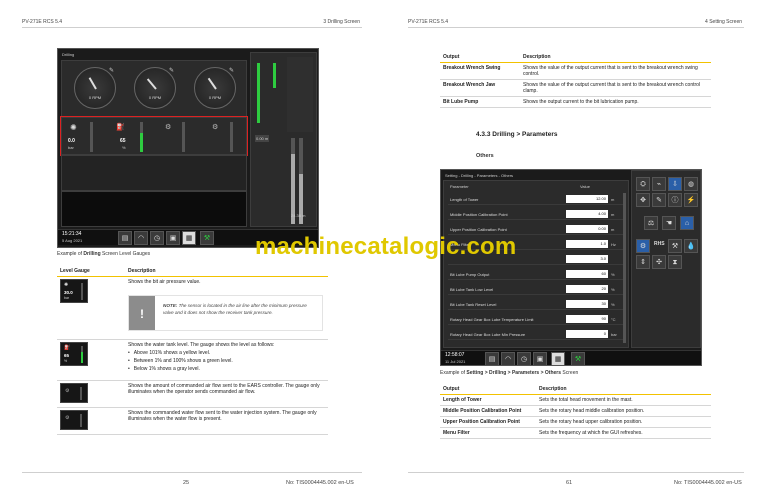 The image size is (768, 497). What do you see at coordinates (569, 483) in the screenshot?
I see `page-number: 61` at bounding box center [569, 483].